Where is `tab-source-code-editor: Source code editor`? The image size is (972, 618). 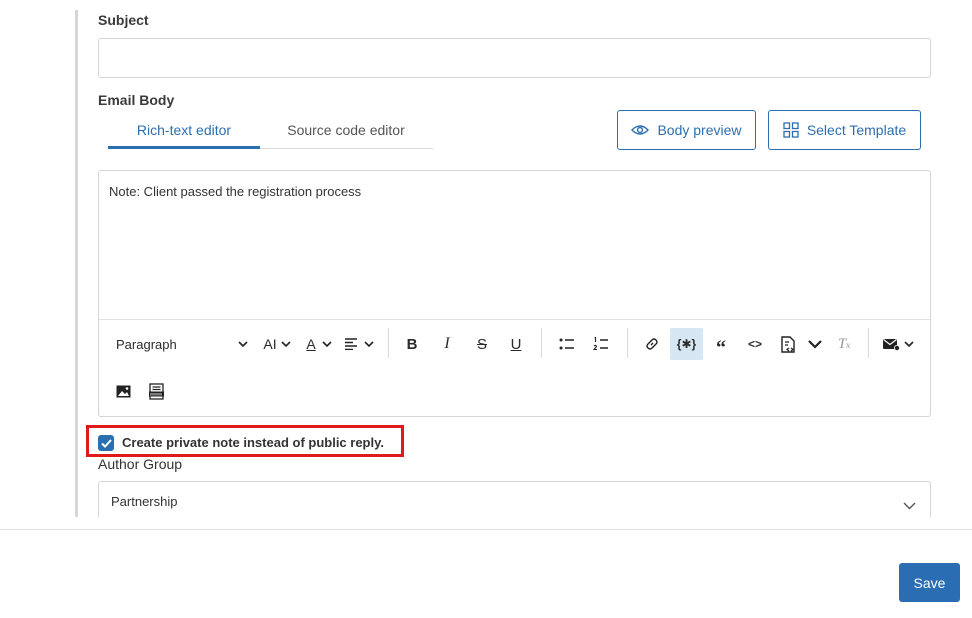
tab-source-code-editor: Source code editor is located at coordinates (346, 130).